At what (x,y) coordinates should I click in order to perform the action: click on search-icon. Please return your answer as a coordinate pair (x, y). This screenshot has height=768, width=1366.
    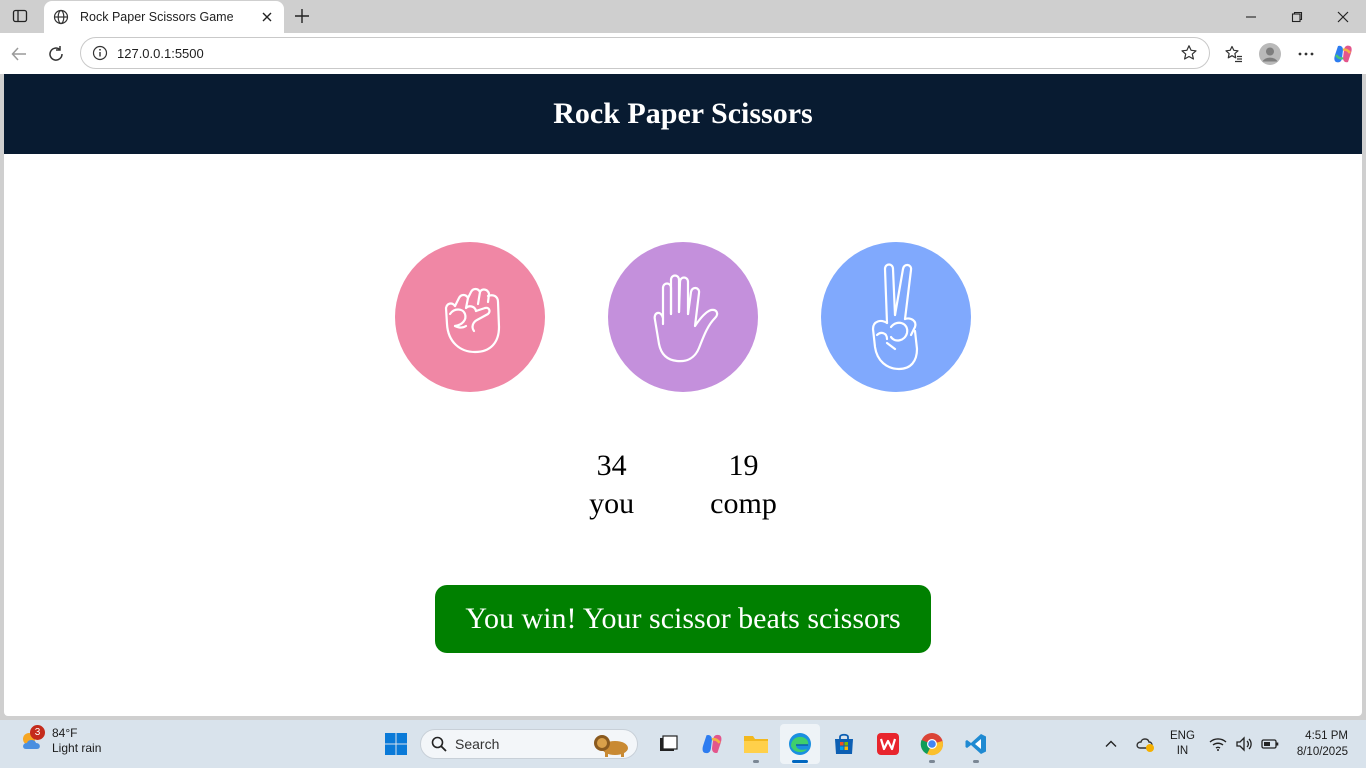
    Looking at the image, I should click on (439, 744).